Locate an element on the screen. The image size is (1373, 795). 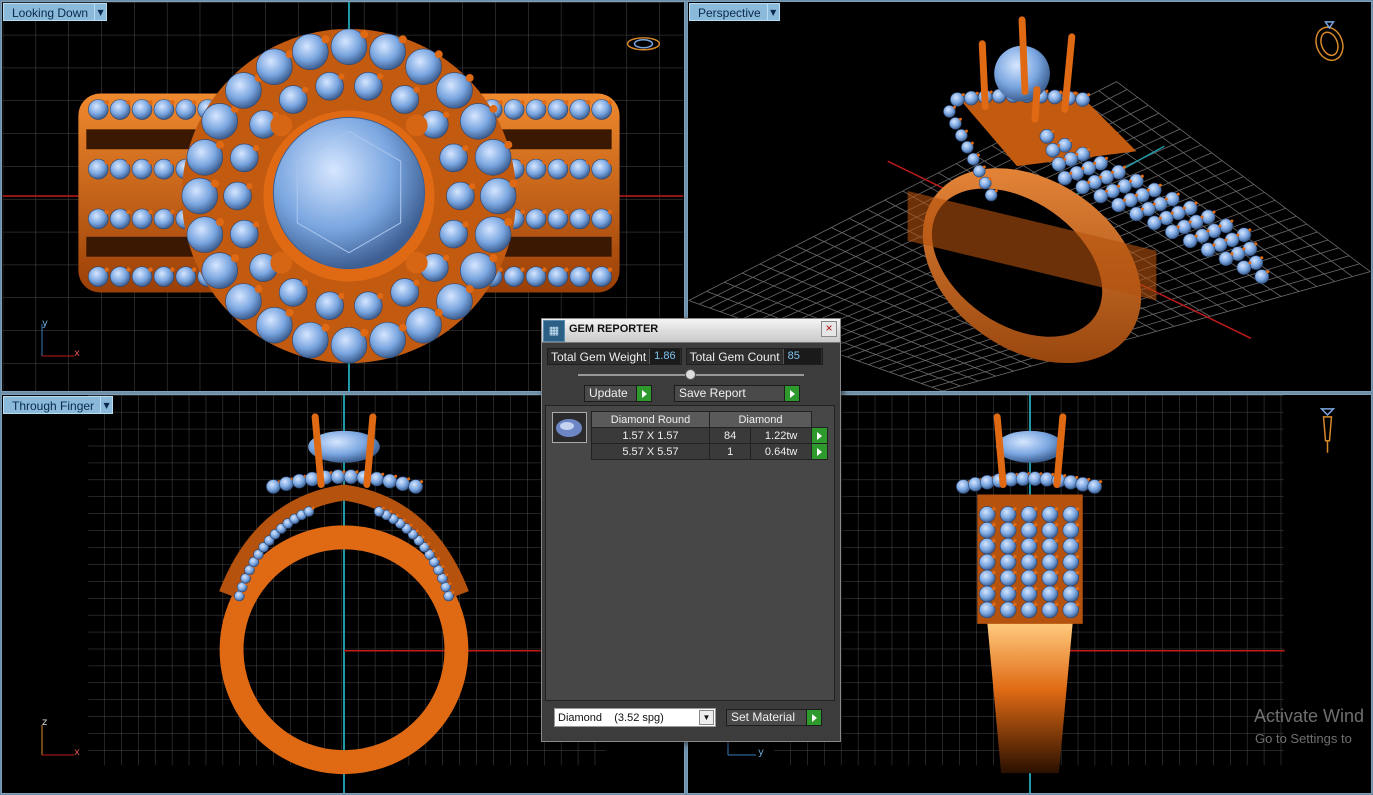
gem-table-header-material: Diamond is located at coordinates (760, 419).